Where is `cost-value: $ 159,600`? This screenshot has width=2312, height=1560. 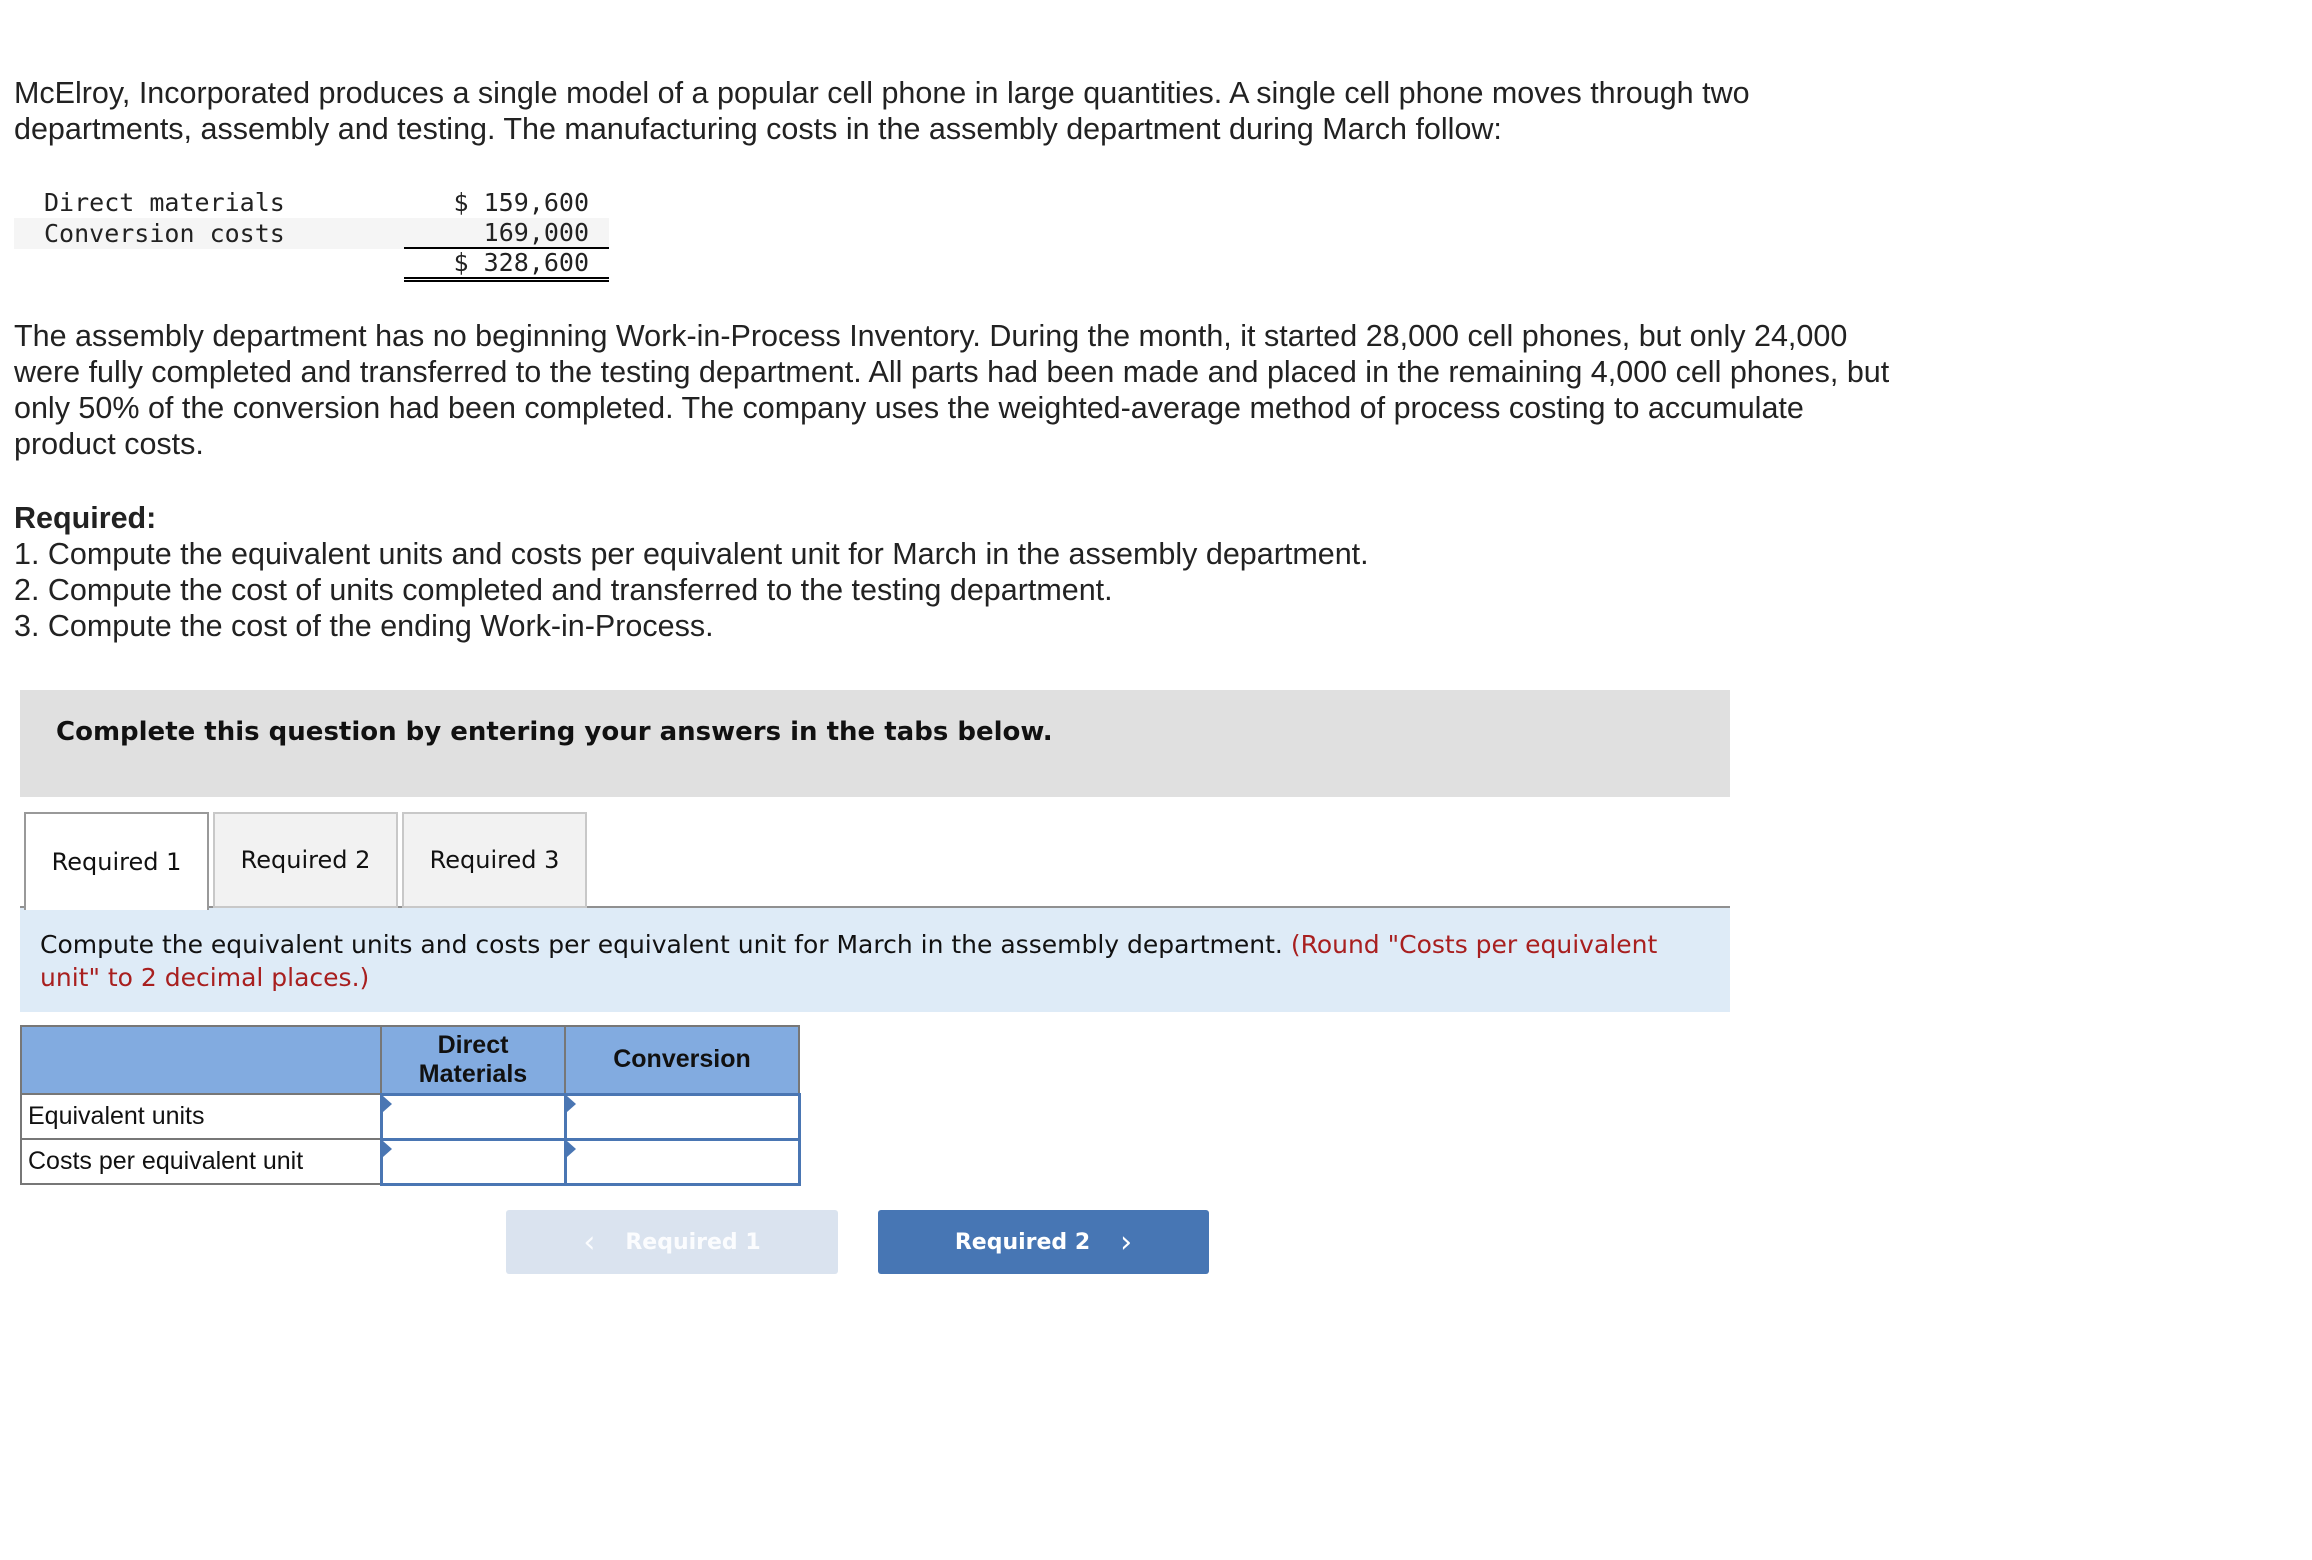 cost-value: $ 159,600 is located at coordinates (521, 202).